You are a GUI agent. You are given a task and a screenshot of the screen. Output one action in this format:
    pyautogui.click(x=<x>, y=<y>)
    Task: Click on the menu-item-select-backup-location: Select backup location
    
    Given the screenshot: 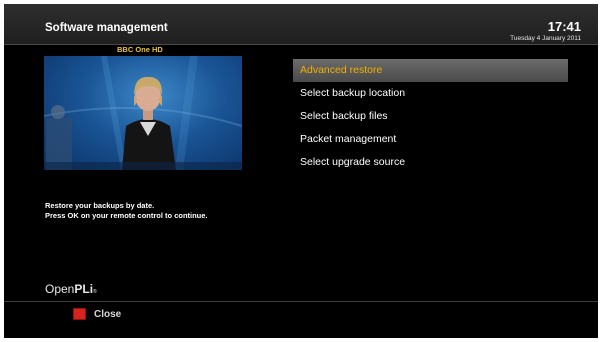 What is the action you would take?
    pyautogui.click(x=430, y=93)
    